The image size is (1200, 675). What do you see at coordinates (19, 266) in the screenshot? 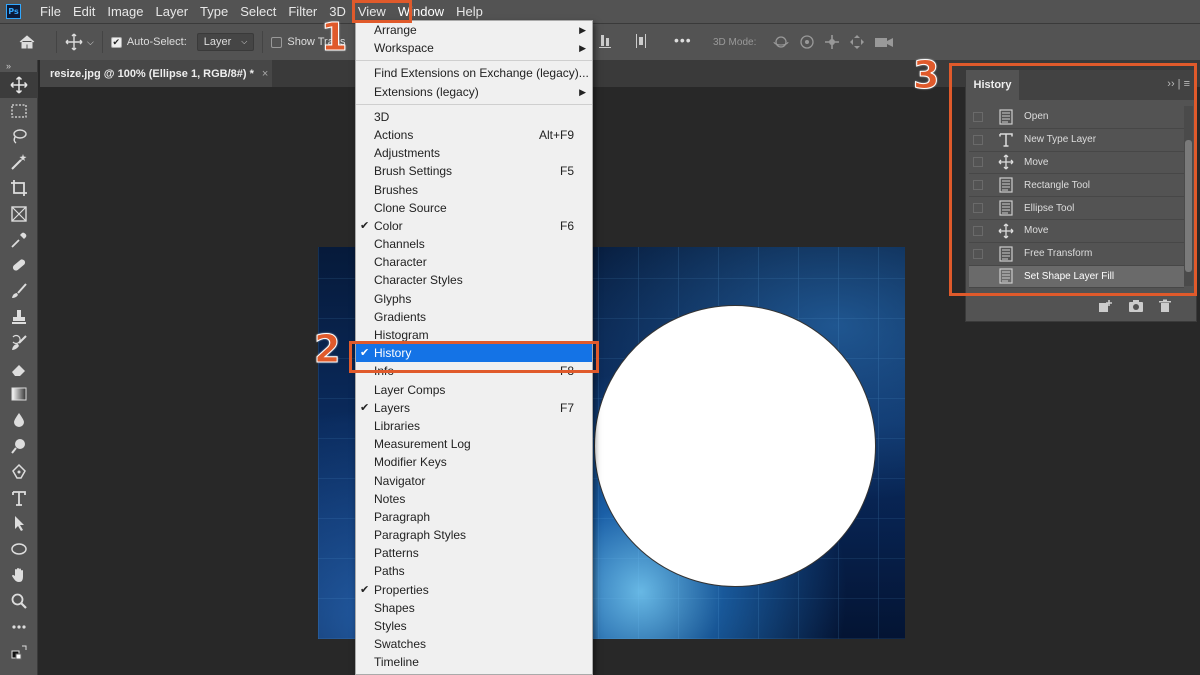
I see `healing-brush-tool-icon` at bounding box center [19, 266].